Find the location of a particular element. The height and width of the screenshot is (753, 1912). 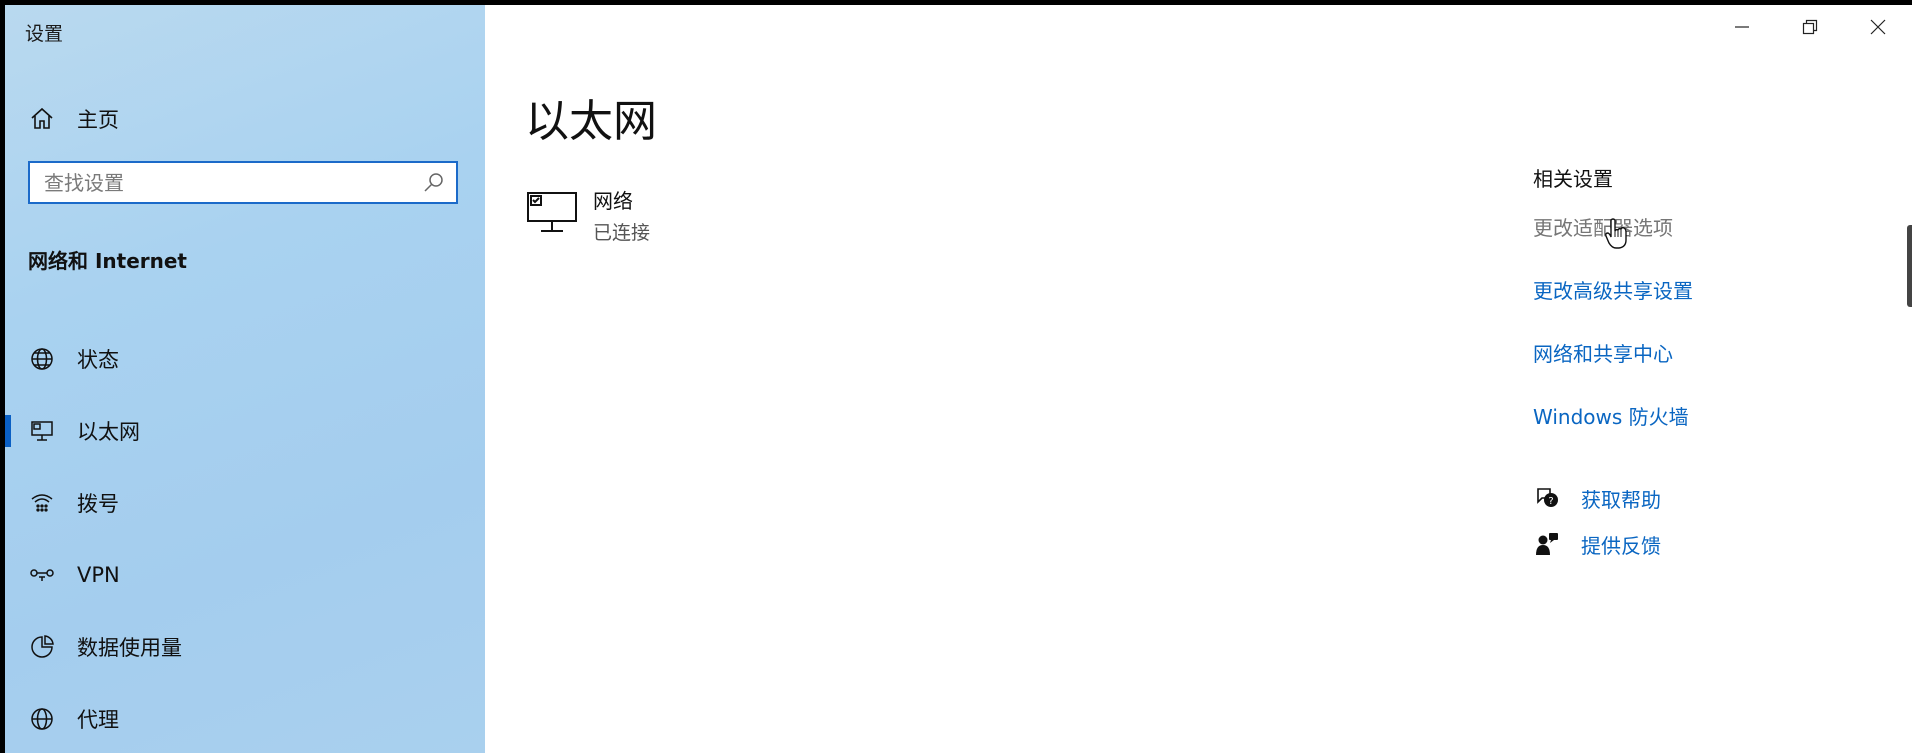

sidebar-item-dialup: 拨号 is located at coordinates (245, 503).